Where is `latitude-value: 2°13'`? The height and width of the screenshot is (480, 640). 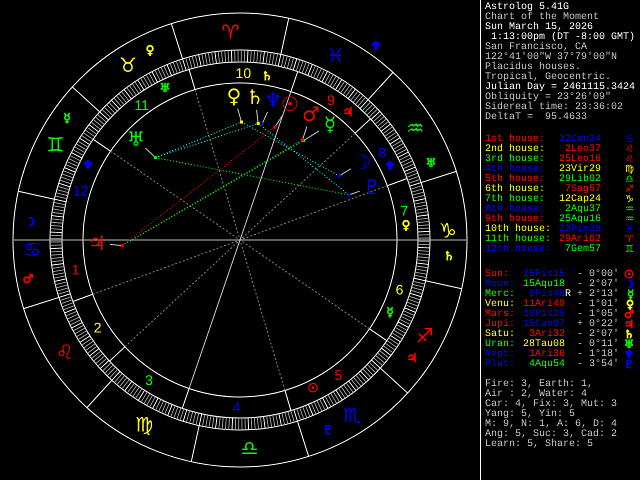
latitude-value: 2°13' is located at coordinates (604, 295).